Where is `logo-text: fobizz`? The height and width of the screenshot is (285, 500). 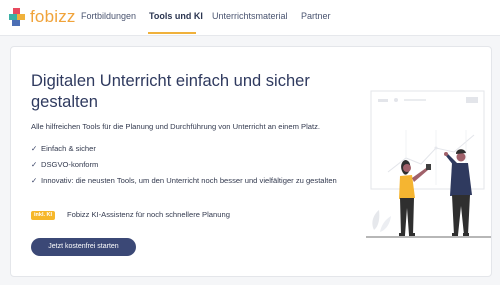
logo-text: fobizz is located at coordinates (53, 16).